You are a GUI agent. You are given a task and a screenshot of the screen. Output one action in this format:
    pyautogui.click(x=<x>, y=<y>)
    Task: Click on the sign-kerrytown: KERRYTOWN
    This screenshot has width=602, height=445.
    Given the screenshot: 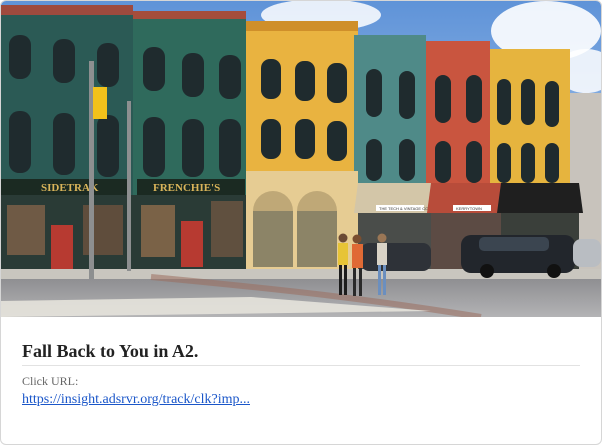 What is the action you would take?
    pyautogui.click(x=469, y=208)
    